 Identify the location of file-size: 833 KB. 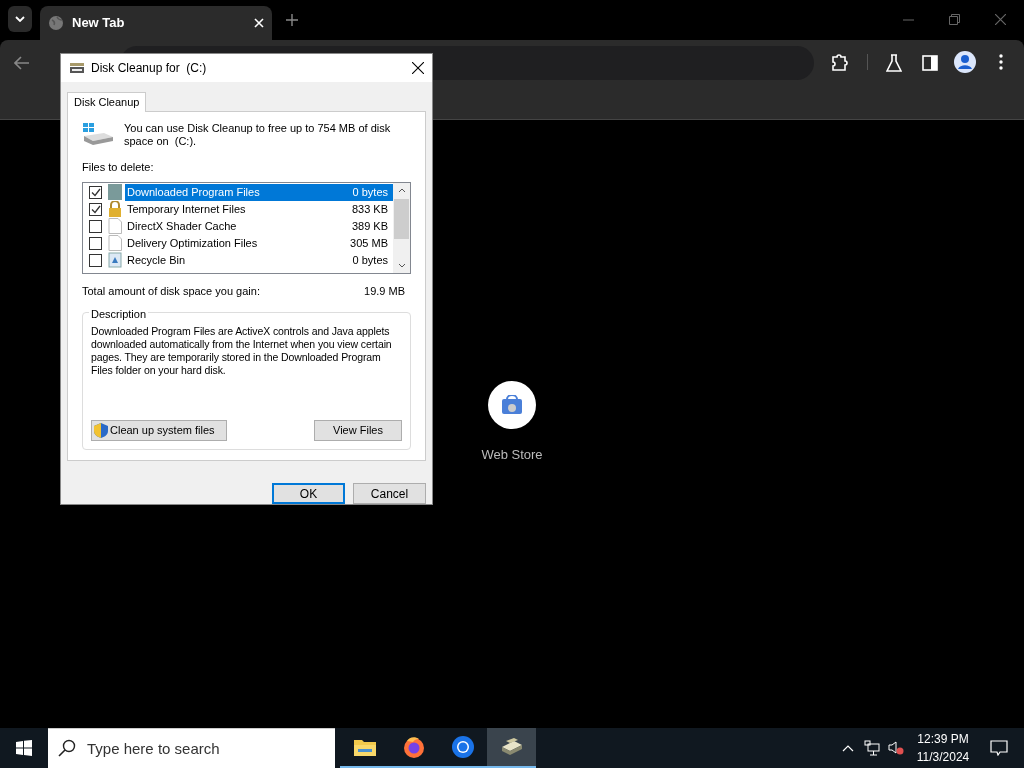
(369, 209).